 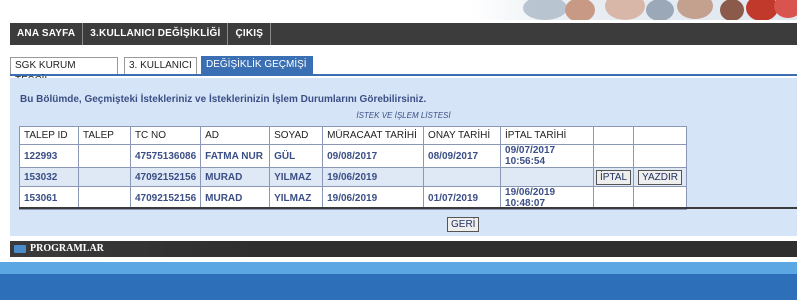 What do you see at coordinates (408, 208) in the screenshot?
I see `divider` at bounding box center [408, 208].